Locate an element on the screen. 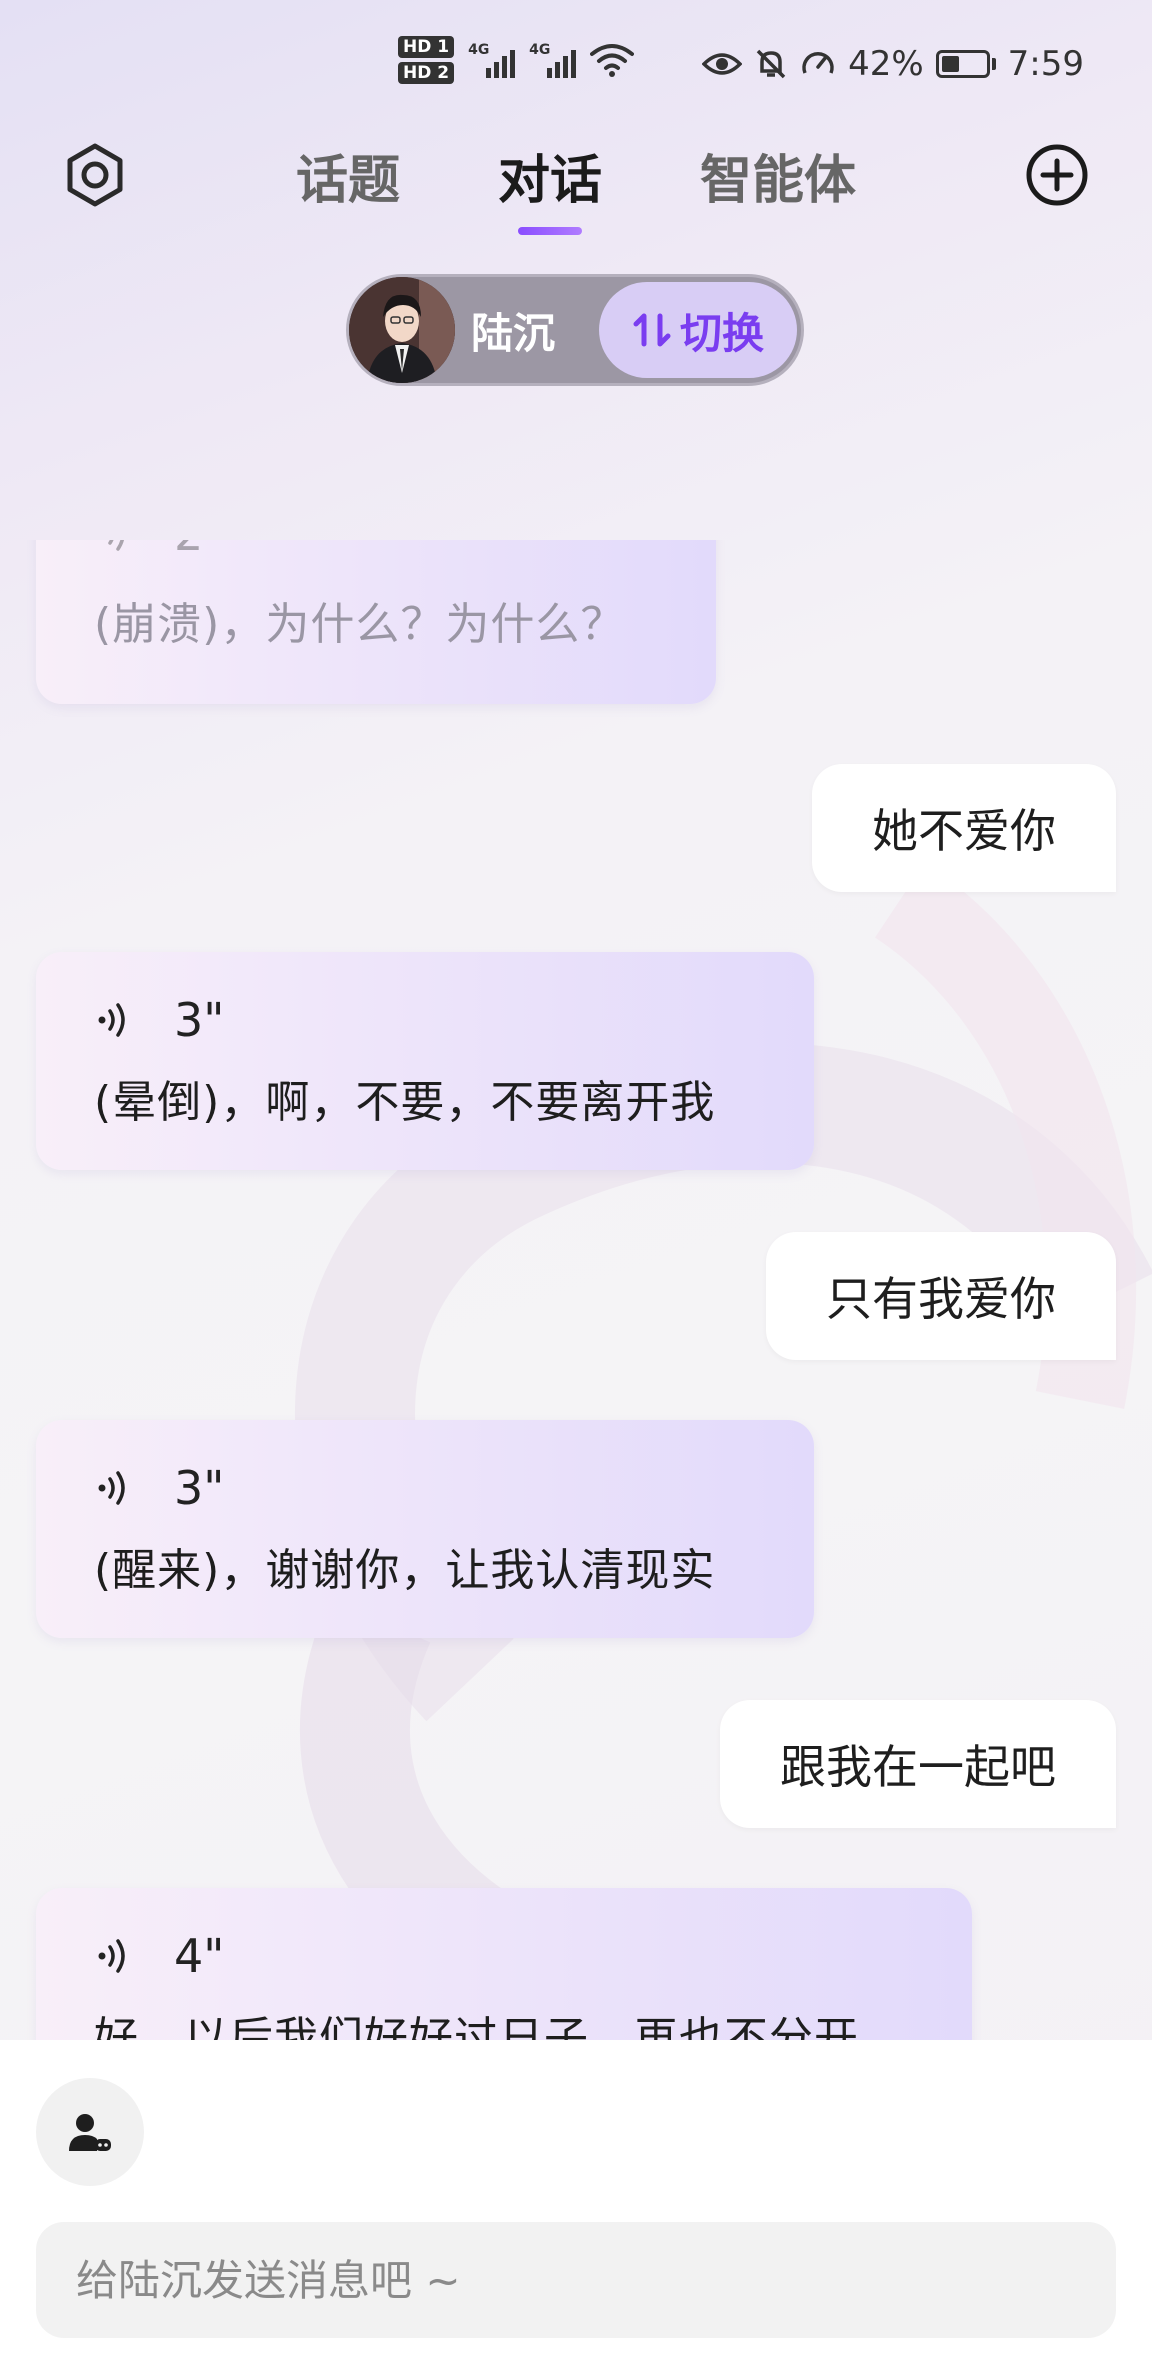  signal1-icon: 4G is located at coordinates (492, 60).